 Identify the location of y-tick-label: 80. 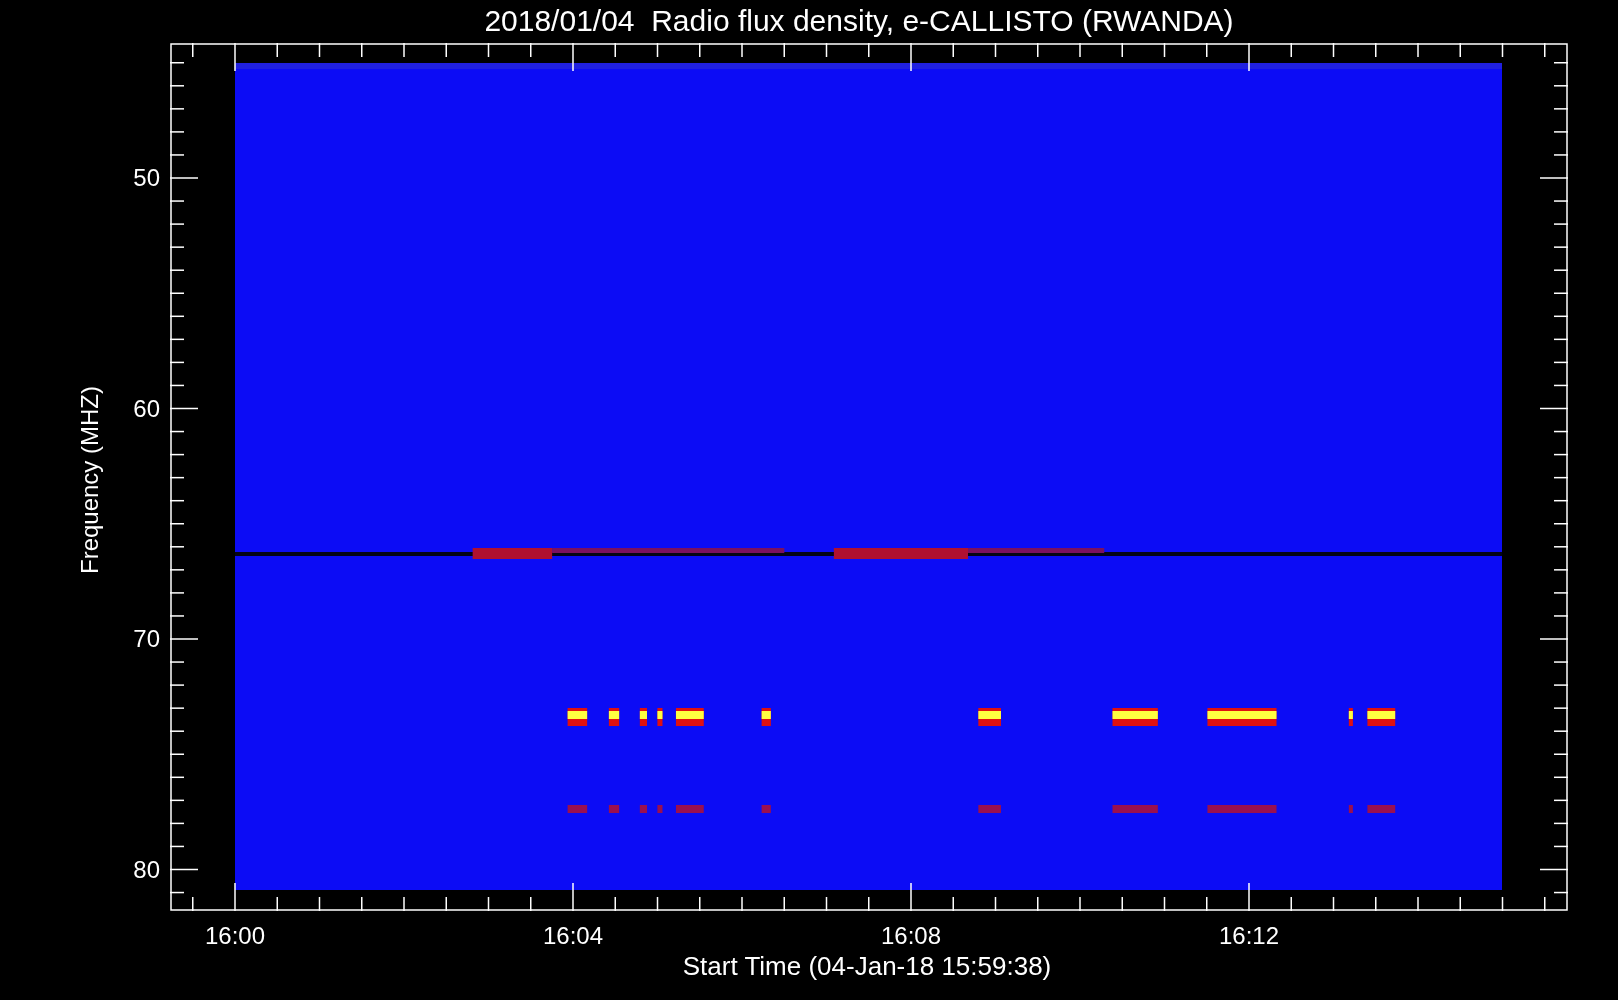
(146, 869).